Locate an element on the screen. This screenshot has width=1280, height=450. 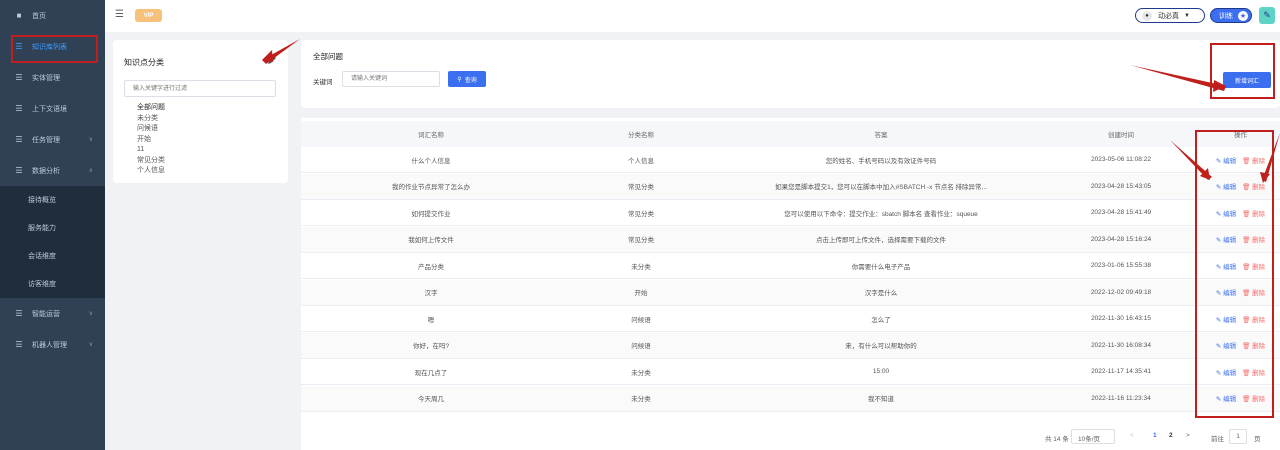
answer-text: 15:00 is located at coordinates (881, 371).